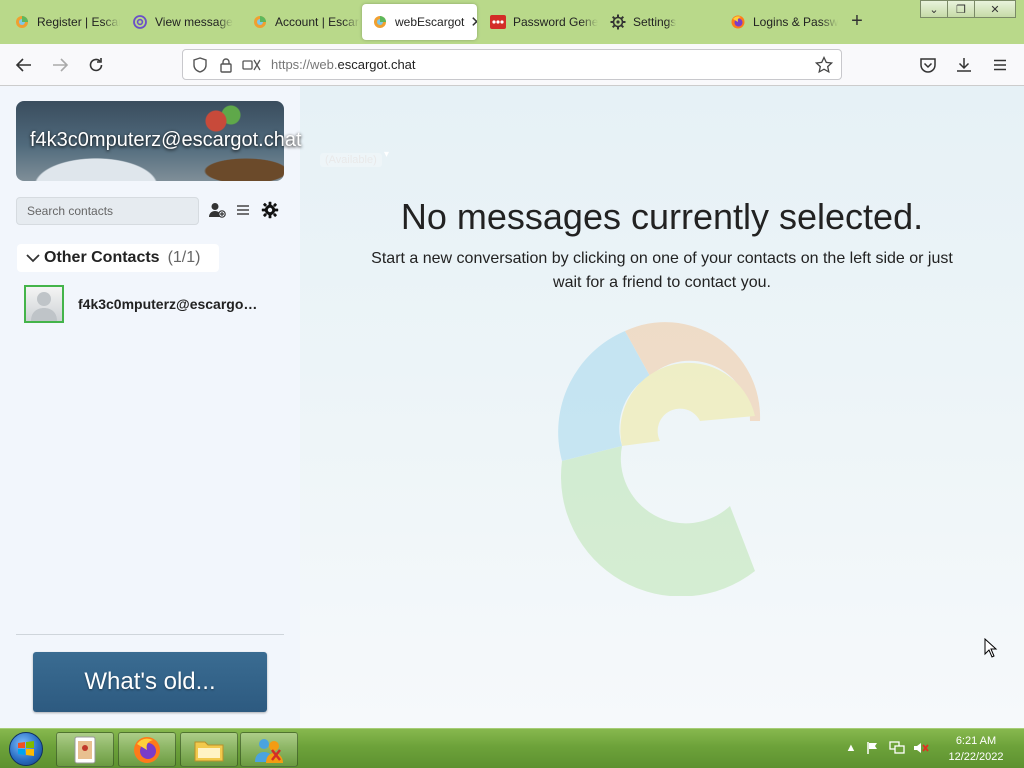 Image resolution: width=1024 pixels, height=768 pixels. Describe the element at coordinates (976, 757) in the screenshot. I see `clock-date: 12/22/2022` at that location.